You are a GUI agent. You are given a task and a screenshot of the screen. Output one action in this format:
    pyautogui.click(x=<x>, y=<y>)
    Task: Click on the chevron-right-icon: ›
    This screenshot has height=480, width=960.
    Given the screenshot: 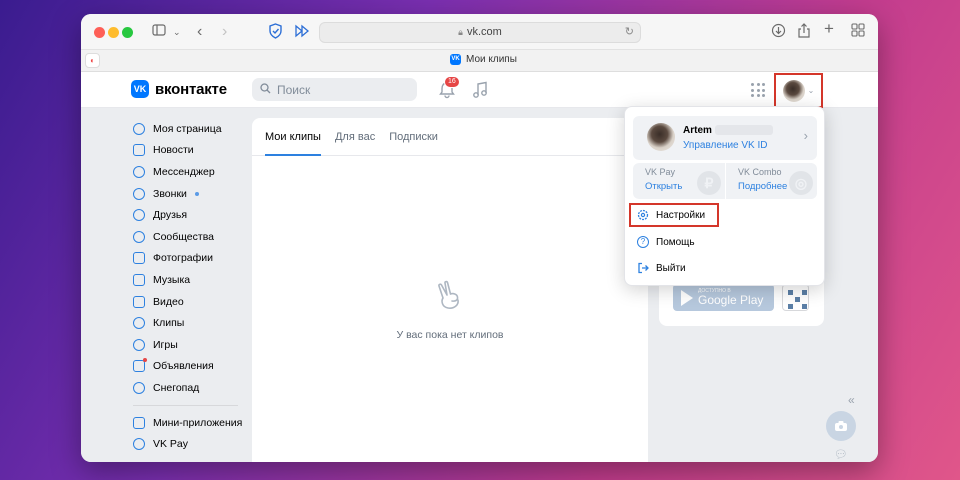 What is the action you would take?
    pyautogui.click(x=805, y=135)
    